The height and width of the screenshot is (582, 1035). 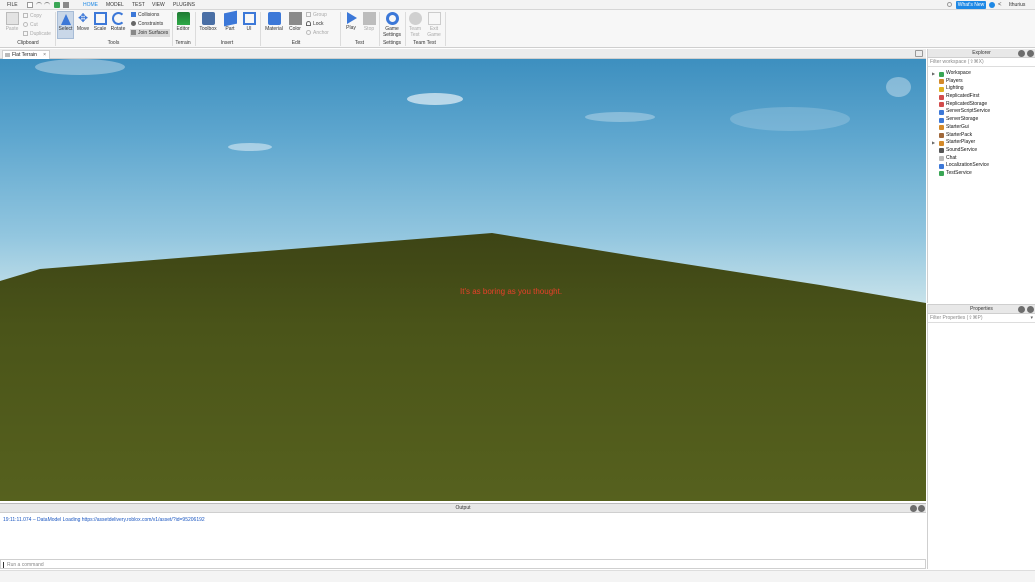 I want to click on output-header: Output, so click(x=463, y=508).